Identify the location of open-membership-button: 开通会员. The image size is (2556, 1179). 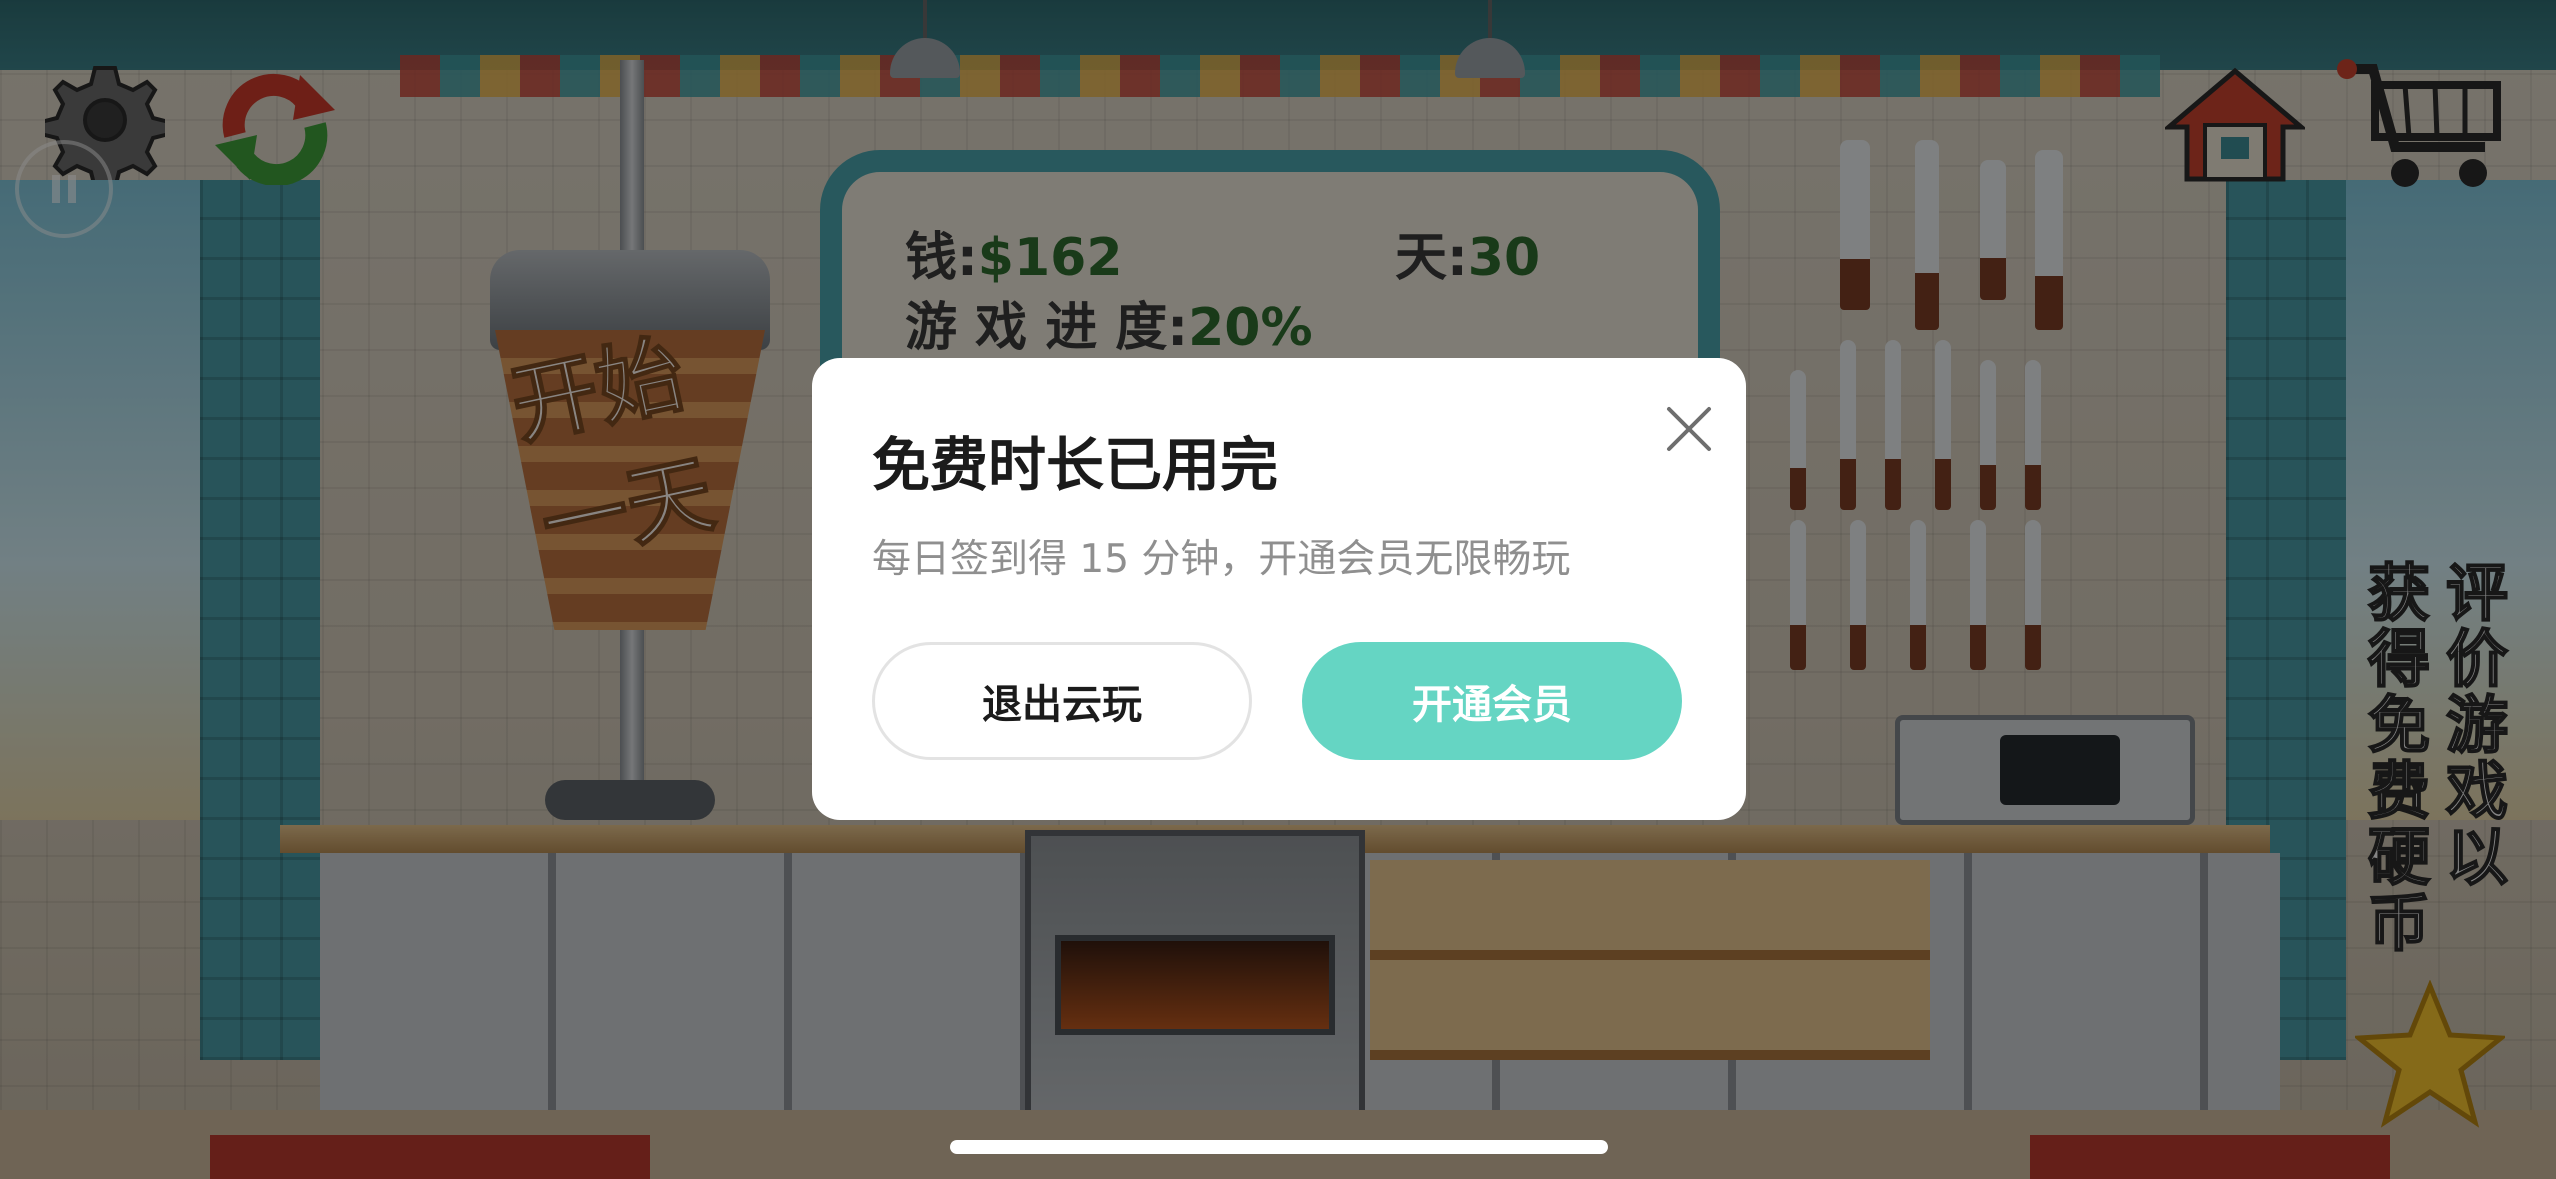
(1492, 701).